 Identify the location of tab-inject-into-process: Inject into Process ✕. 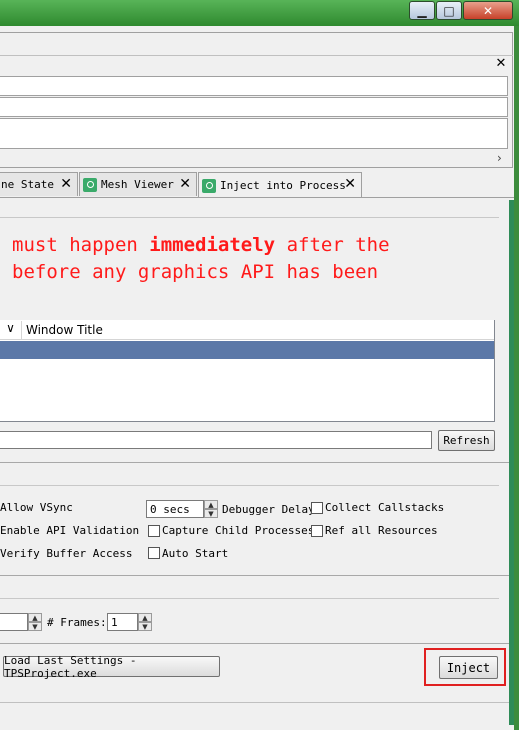
(280, 185).